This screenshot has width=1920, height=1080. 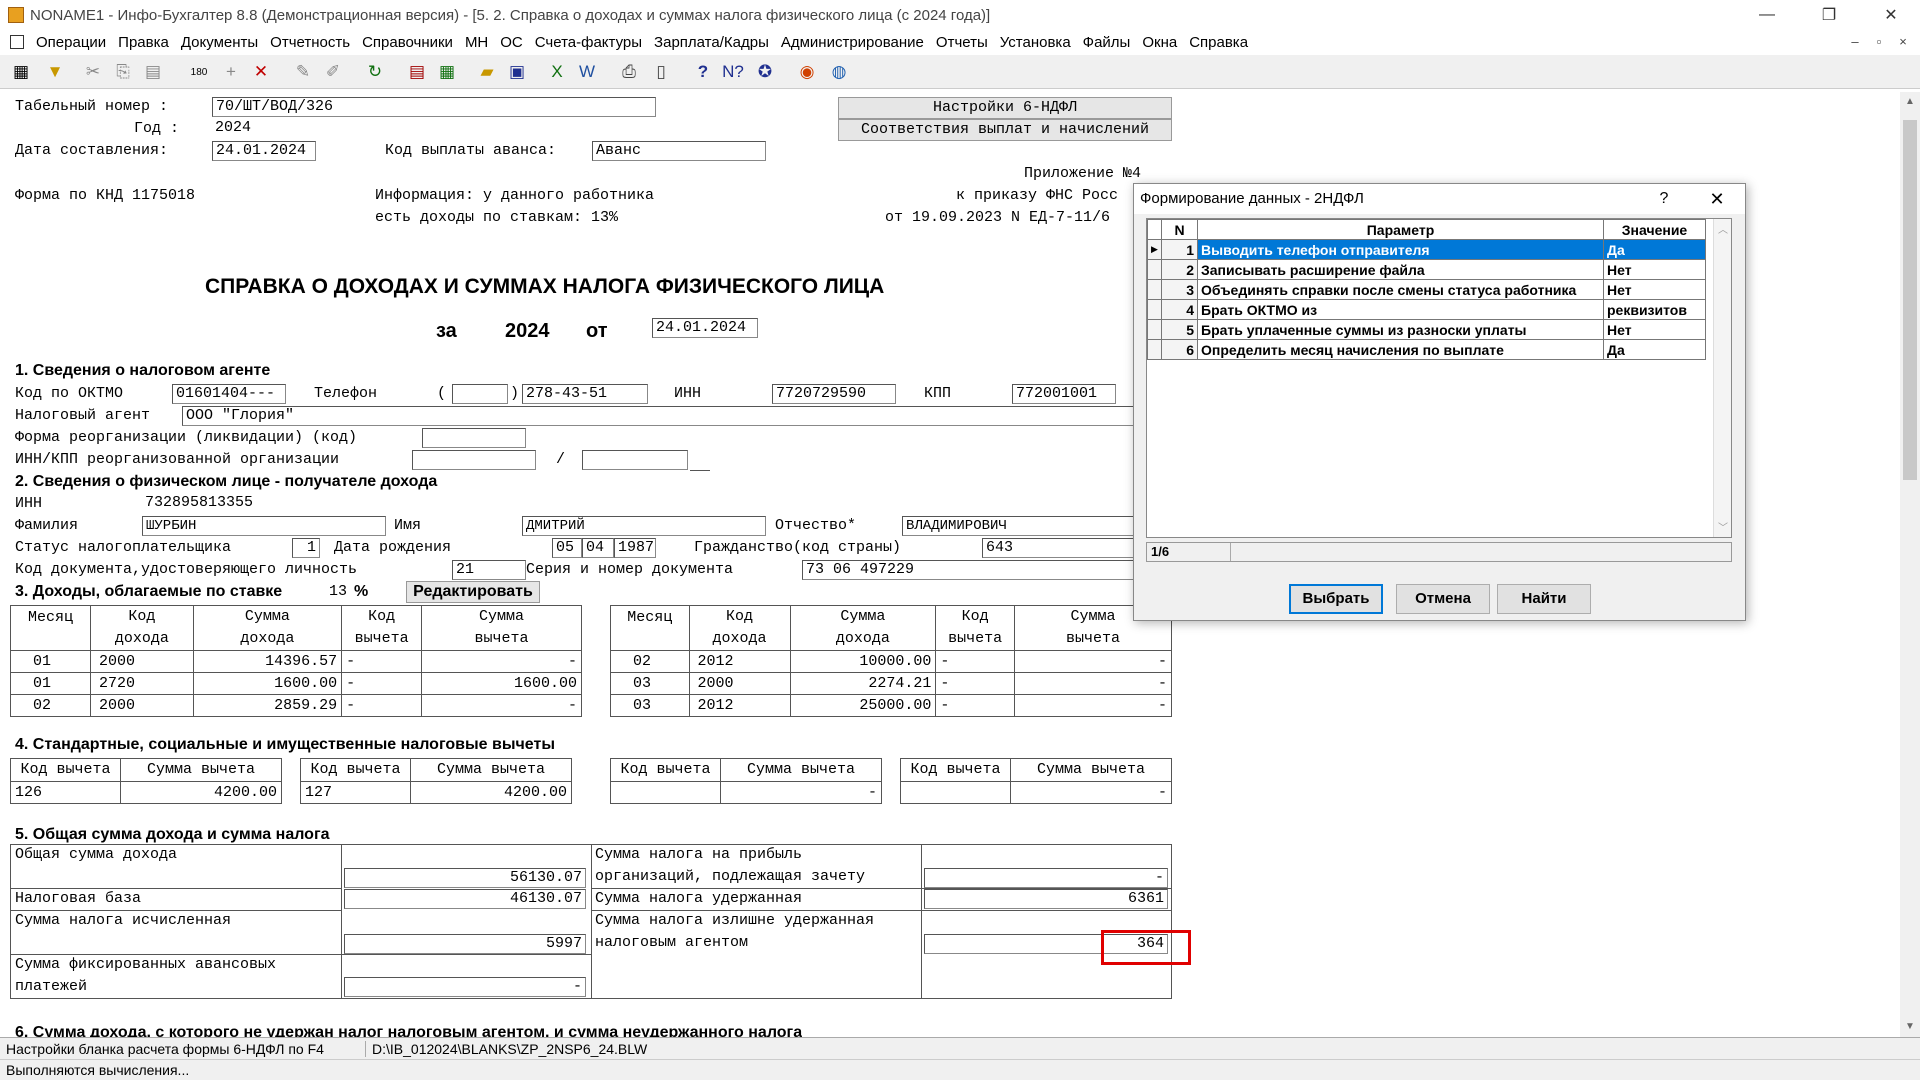 What do you see at coordinates (473, 592) in the screenshot?
I see `edit-button: Редактировать` at bounding box center [473, 592].